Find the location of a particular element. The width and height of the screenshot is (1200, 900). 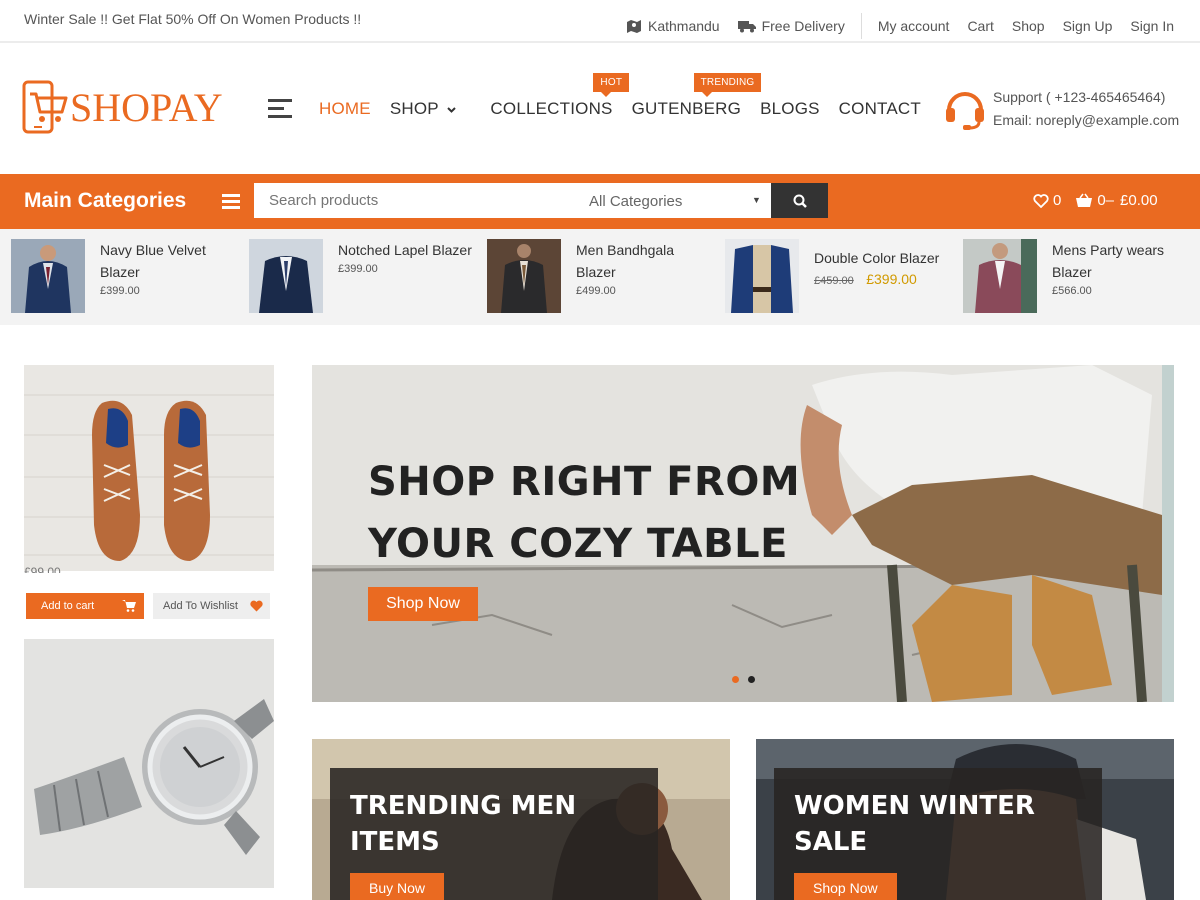

add-to-wishlist-label: Add To Wishlist is located at coordinates (200, 606).